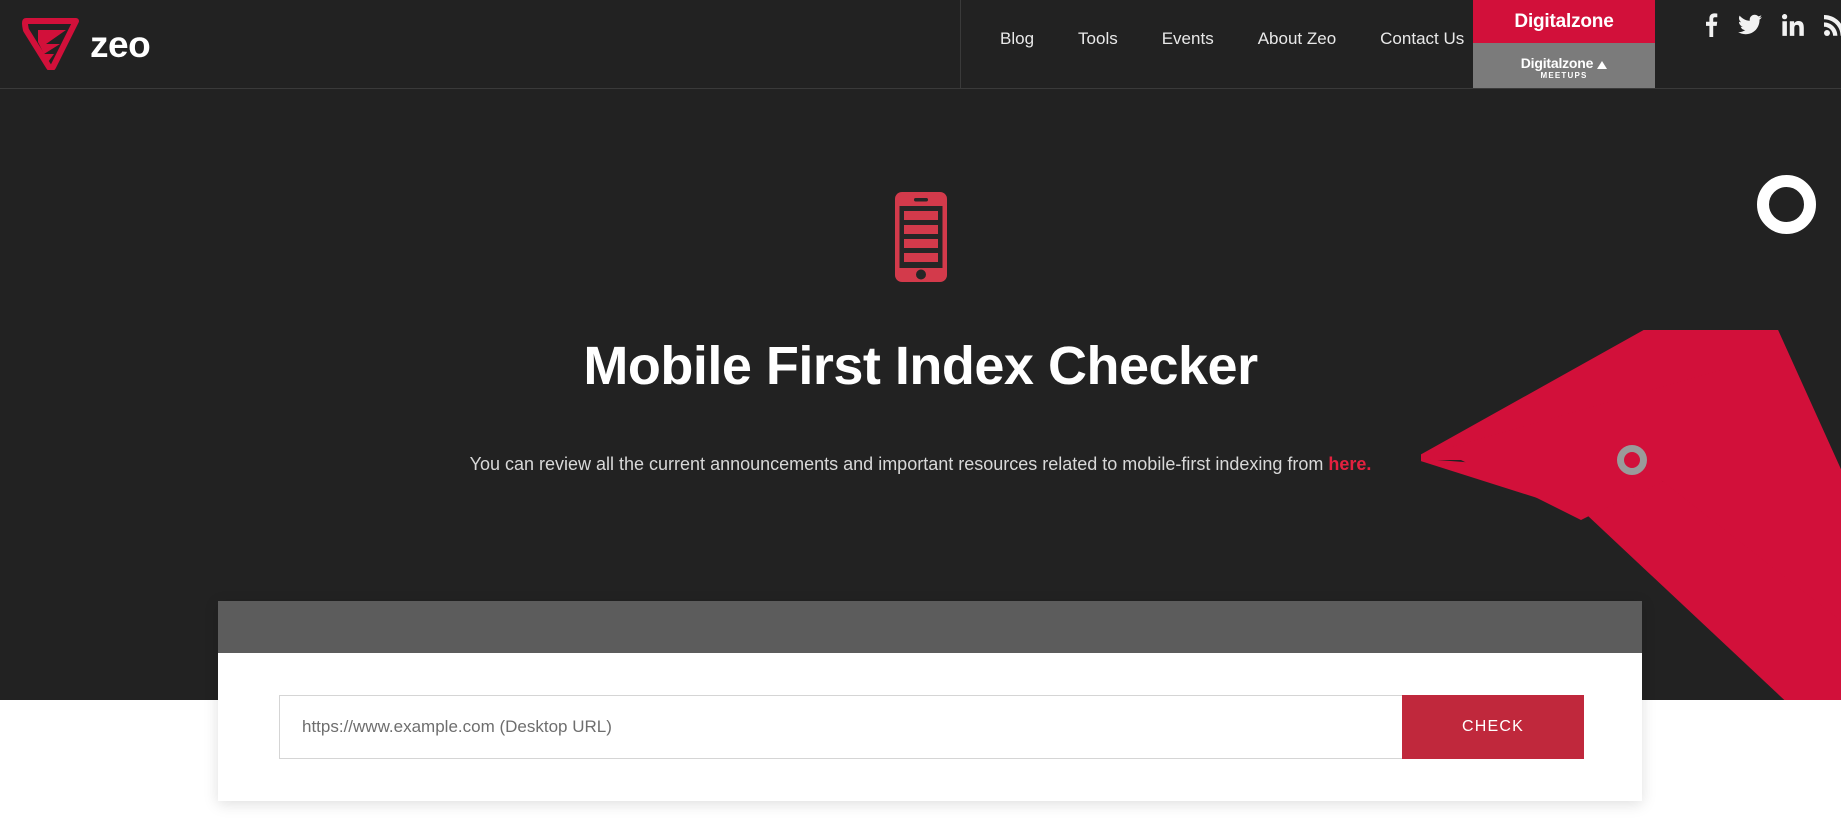  What do you see at coordinates (1602, 64) in the screenshot?
I see `triangle-icon` at bounding box center [1602, 64].